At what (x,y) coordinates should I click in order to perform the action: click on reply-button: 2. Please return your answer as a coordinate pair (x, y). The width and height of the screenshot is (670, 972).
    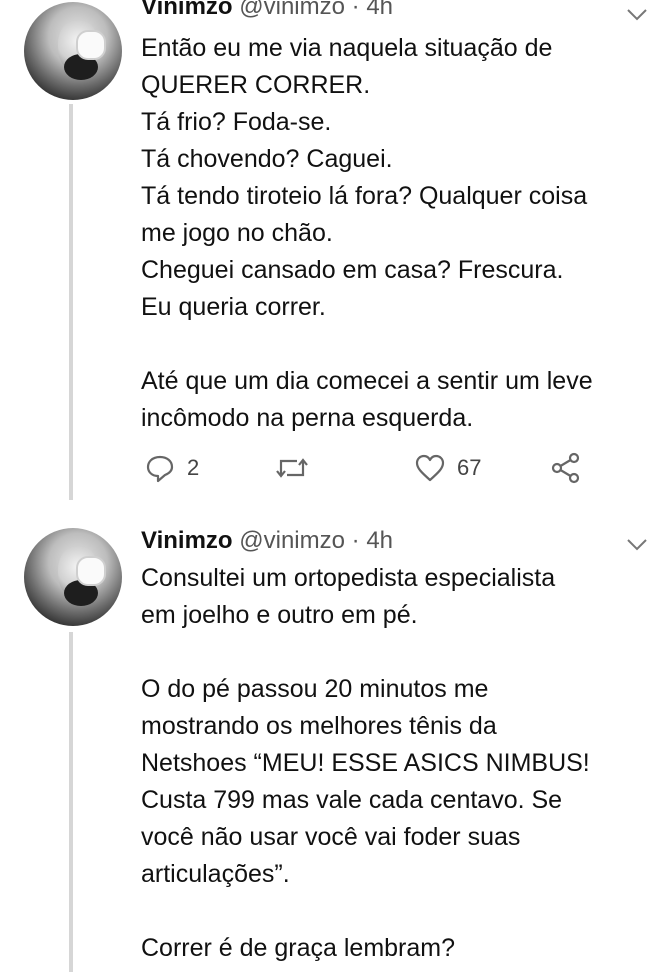
    Looking at the image, I should click on (172, 468).